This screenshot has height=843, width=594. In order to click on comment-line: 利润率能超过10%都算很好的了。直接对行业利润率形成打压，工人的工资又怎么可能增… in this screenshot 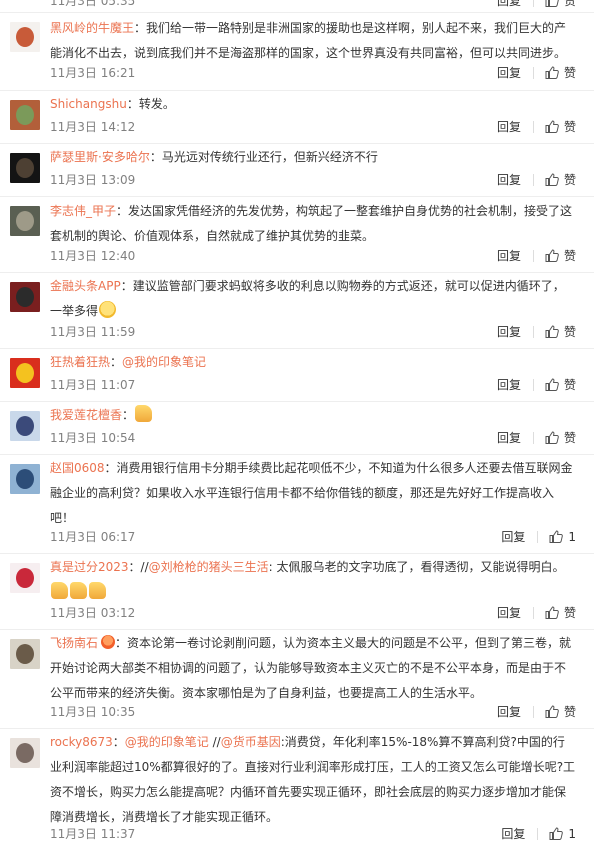, I will do `click(319, 767)`.